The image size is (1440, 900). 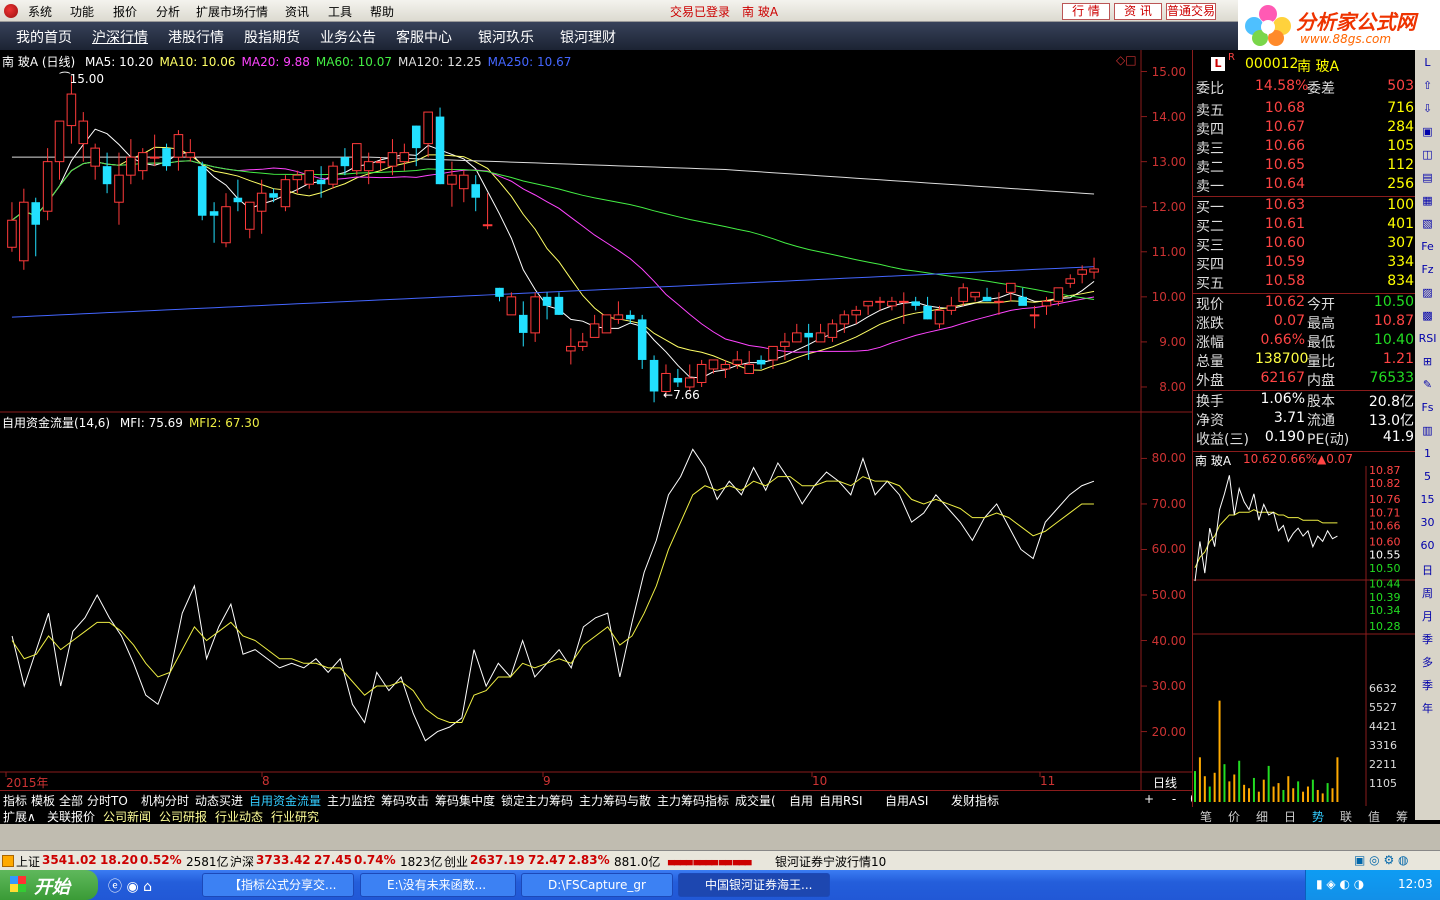 I want to click on menu-ext-market: 扩展市场行情, so click(x=232, y=11).